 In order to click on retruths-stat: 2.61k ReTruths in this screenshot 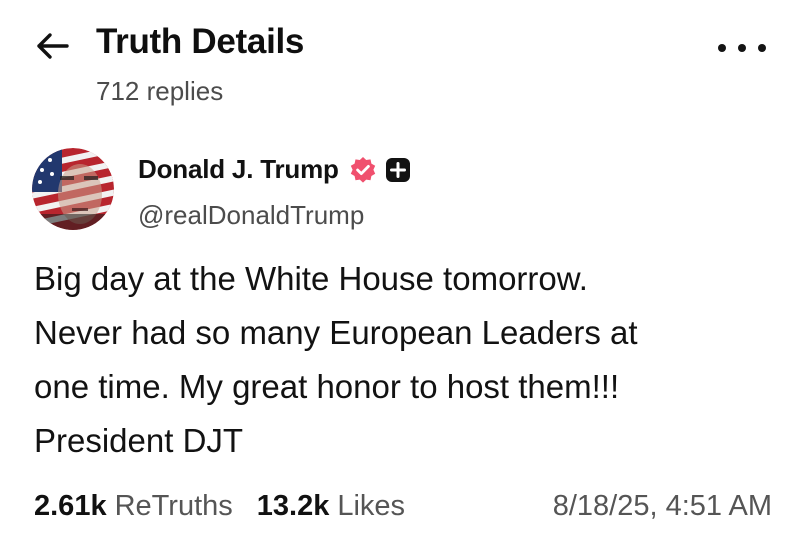, I will do `click(133, 506)`.